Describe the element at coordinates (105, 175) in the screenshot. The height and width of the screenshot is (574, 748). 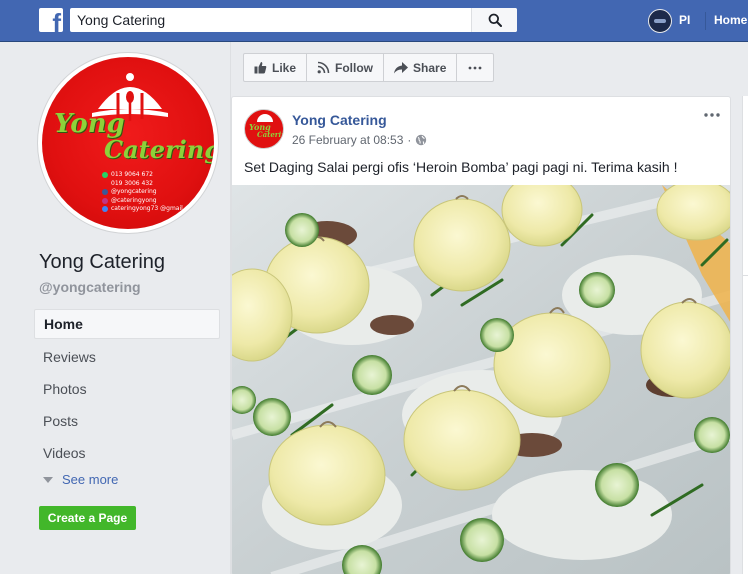
I see `whatsapp-icon` at that location.